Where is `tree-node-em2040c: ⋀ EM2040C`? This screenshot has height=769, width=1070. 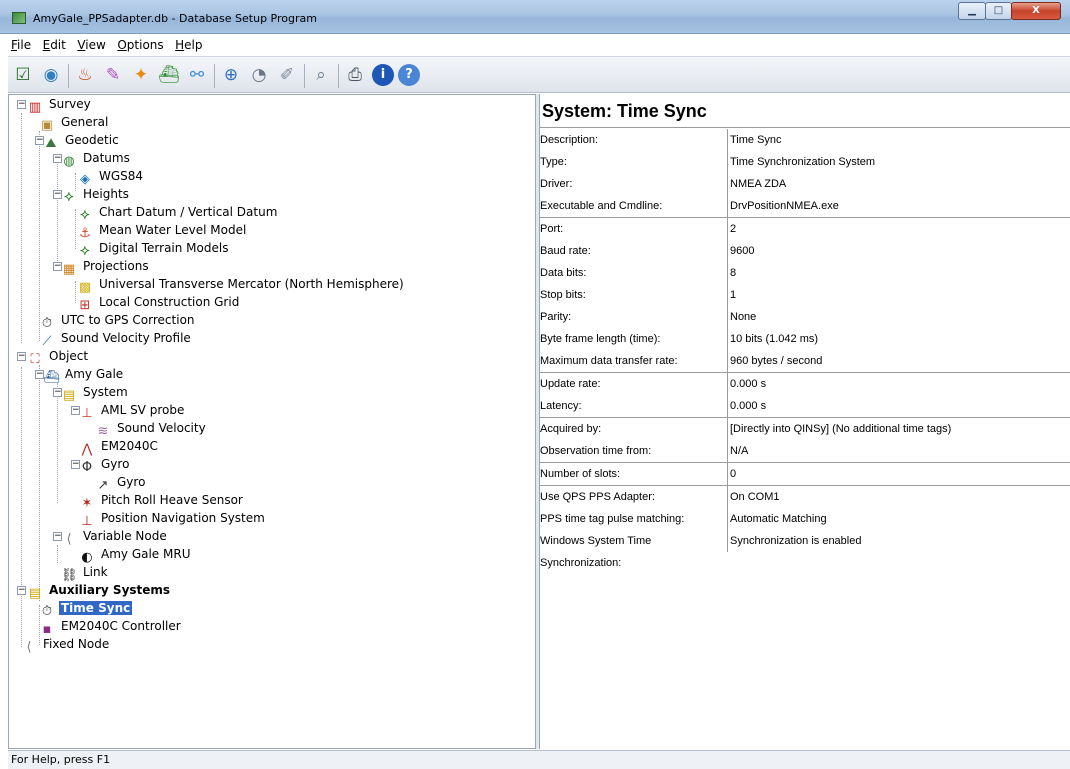
tree-node-em2040c: ⋀ EM2040C is located at coordinates (119, 447).